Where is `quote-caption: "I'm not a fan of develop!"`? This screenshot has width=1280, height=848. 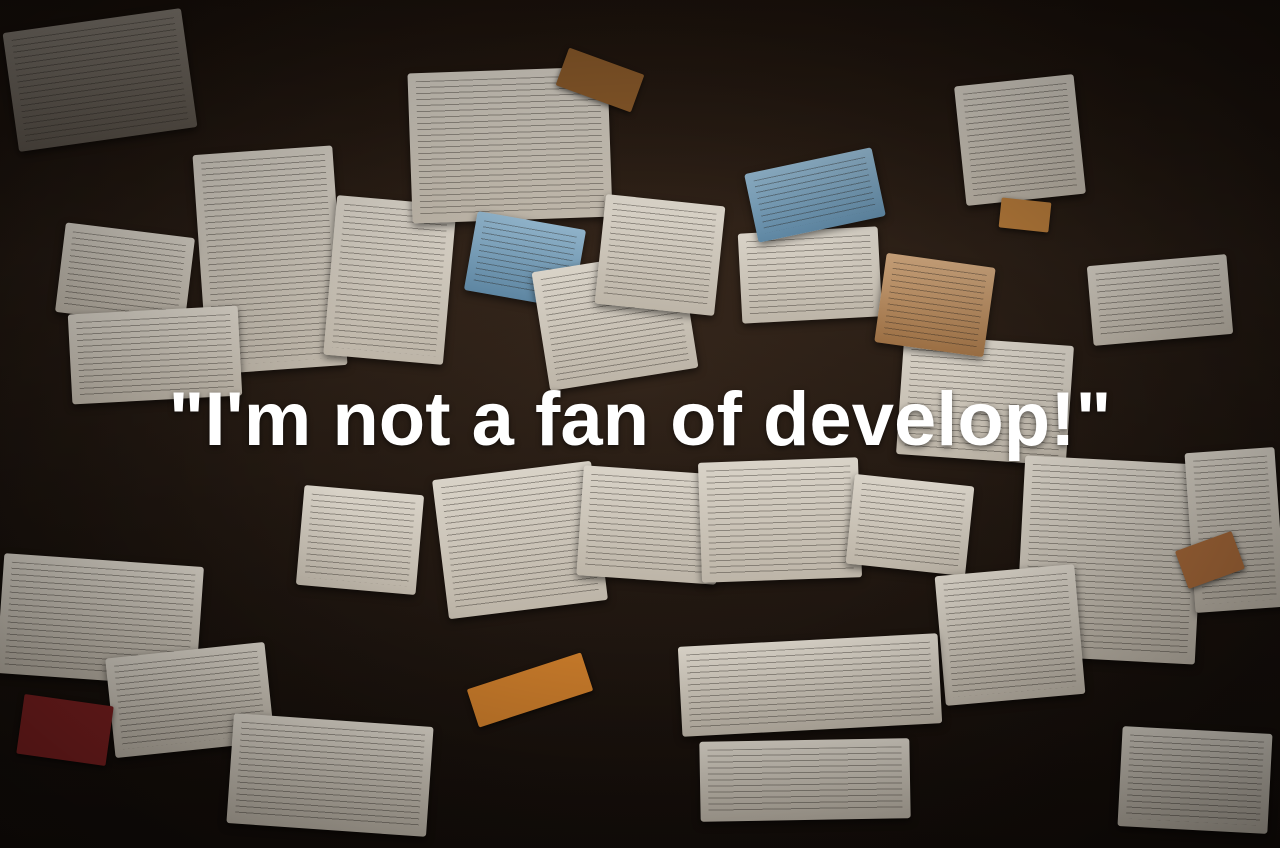 quote-caption: "I'm not a fan of develop!" is located at coordinates (640, 419).